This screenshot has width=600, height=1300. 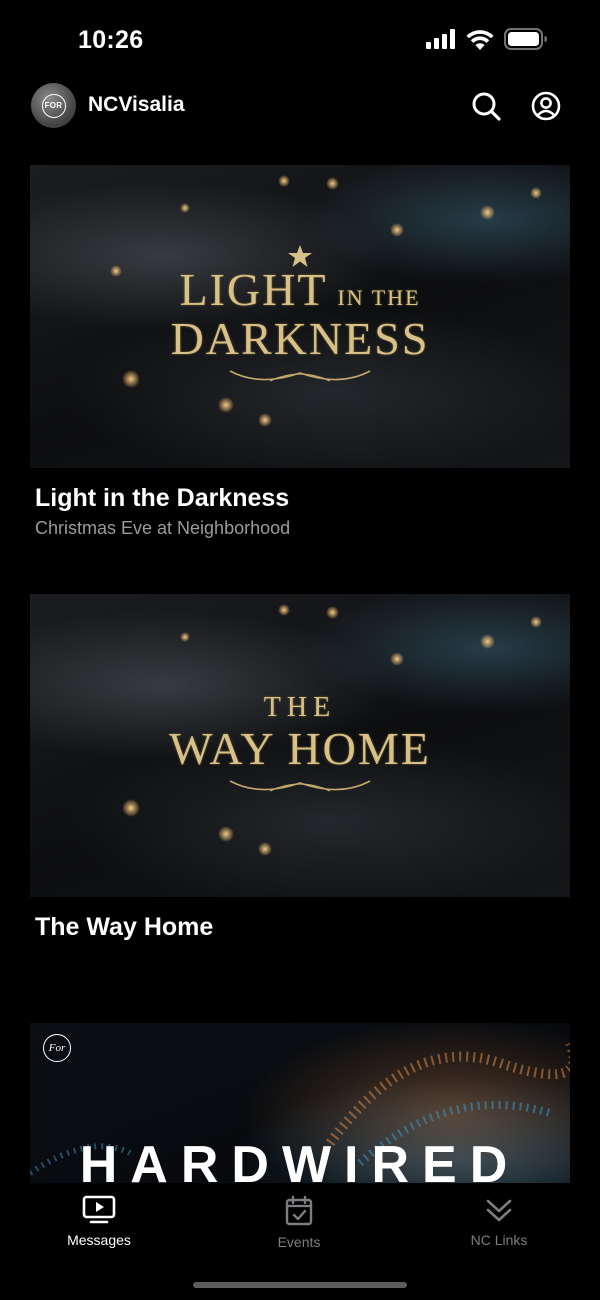 What do you see at coordinates (525, 39) in the screenshot?
I see `battery-icon` at bounding box center [525, 39].